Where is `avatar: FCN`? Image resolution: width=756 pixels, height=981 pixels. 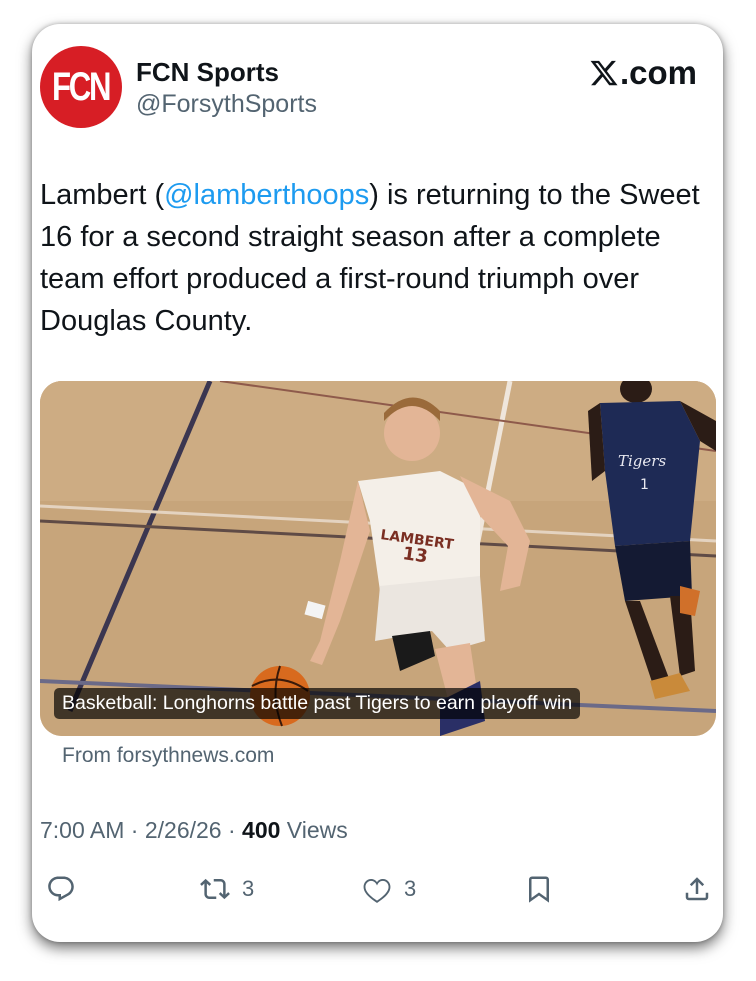
avatar: FCN is located at coordinates (81, 87).